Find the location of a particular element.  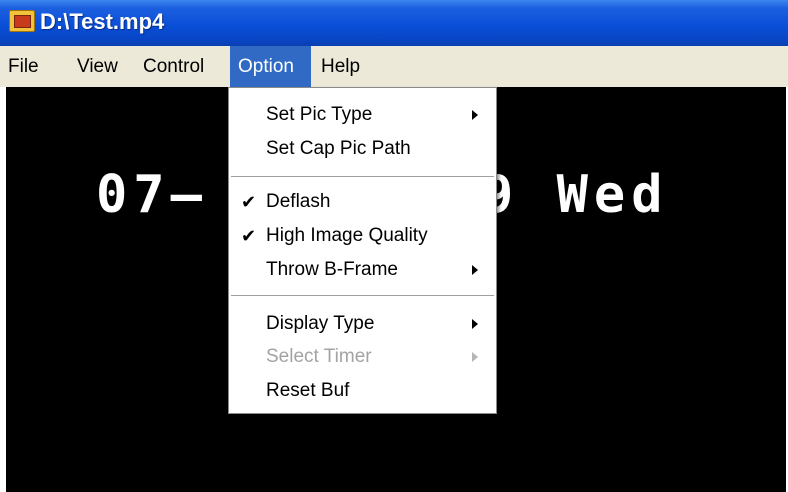

menu-file: File is located at coordinates (23, 66).